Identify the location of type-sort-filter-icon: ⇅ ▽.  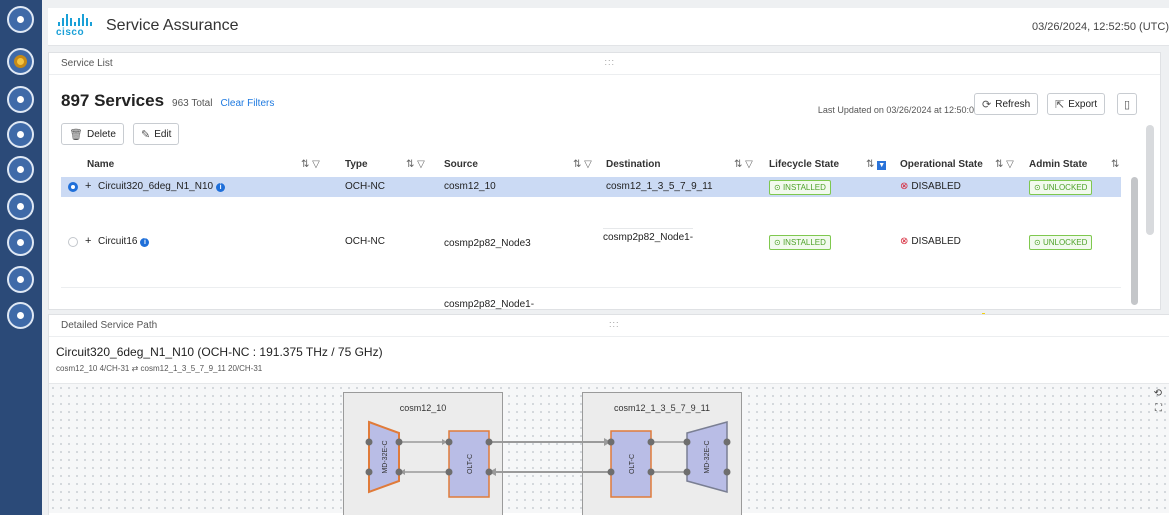
(415, 164).